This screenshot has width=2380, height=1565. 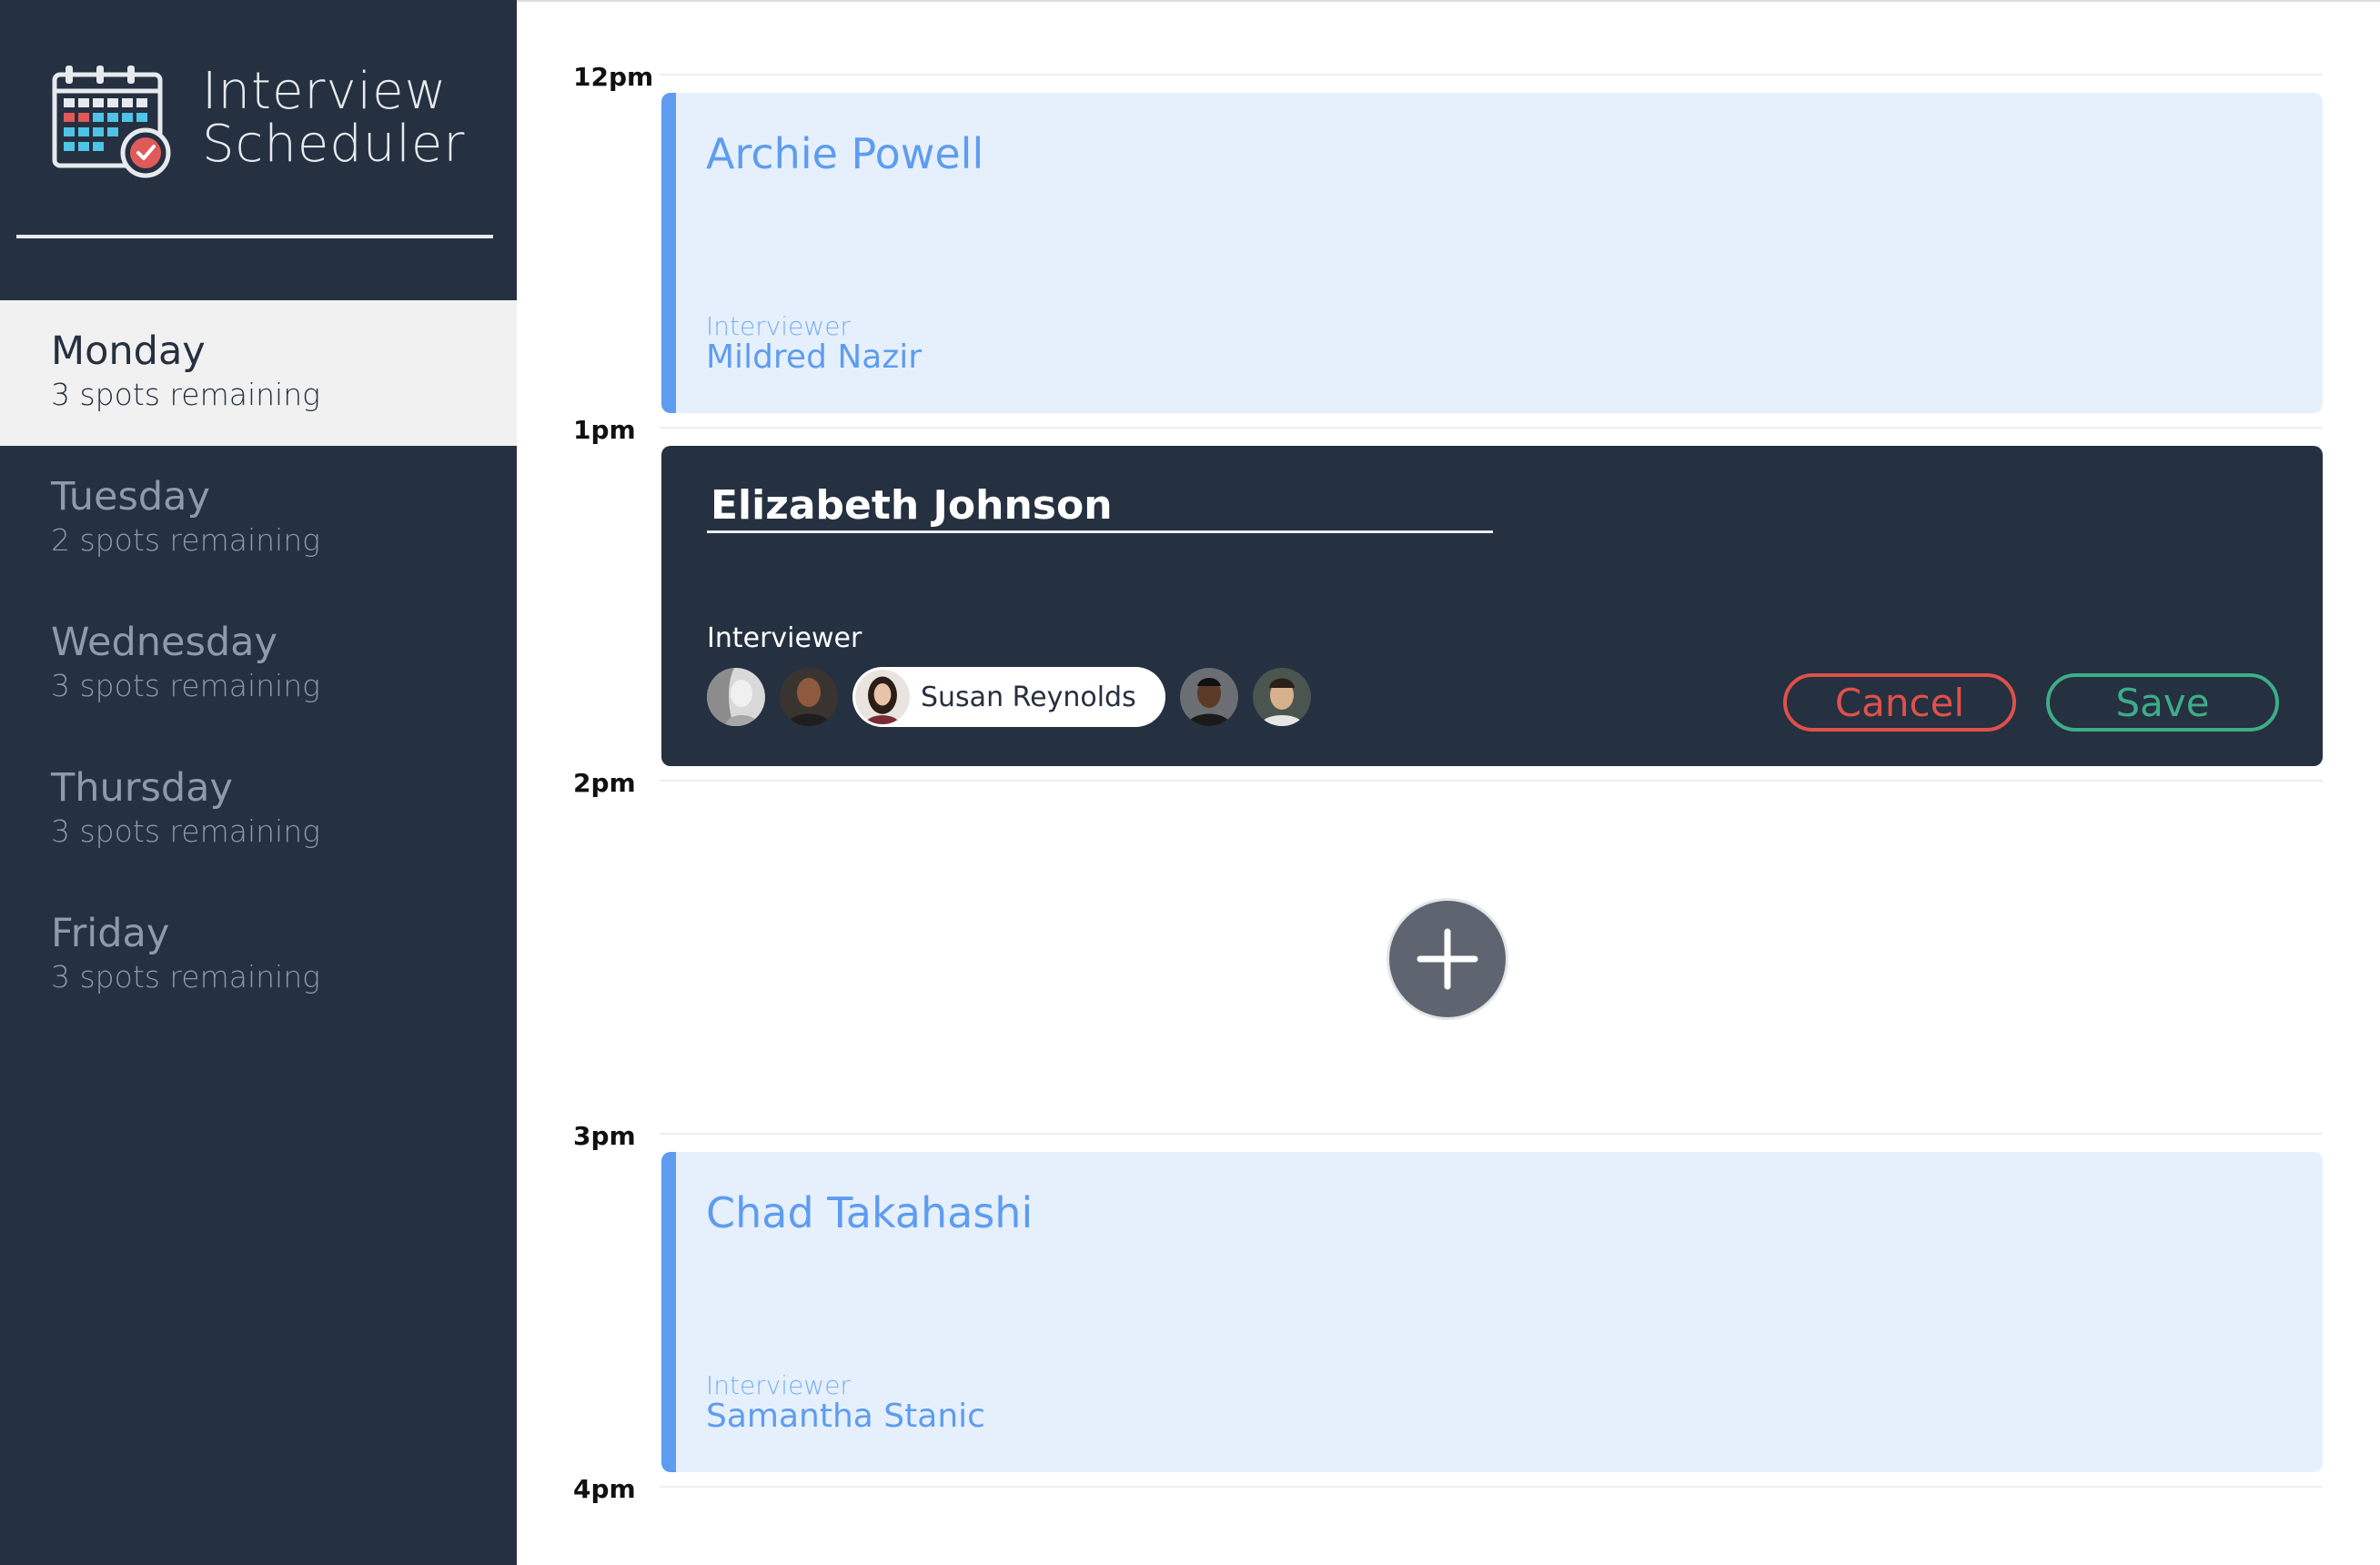 I want to click on student-name-input, so click(x=1100, y=506).